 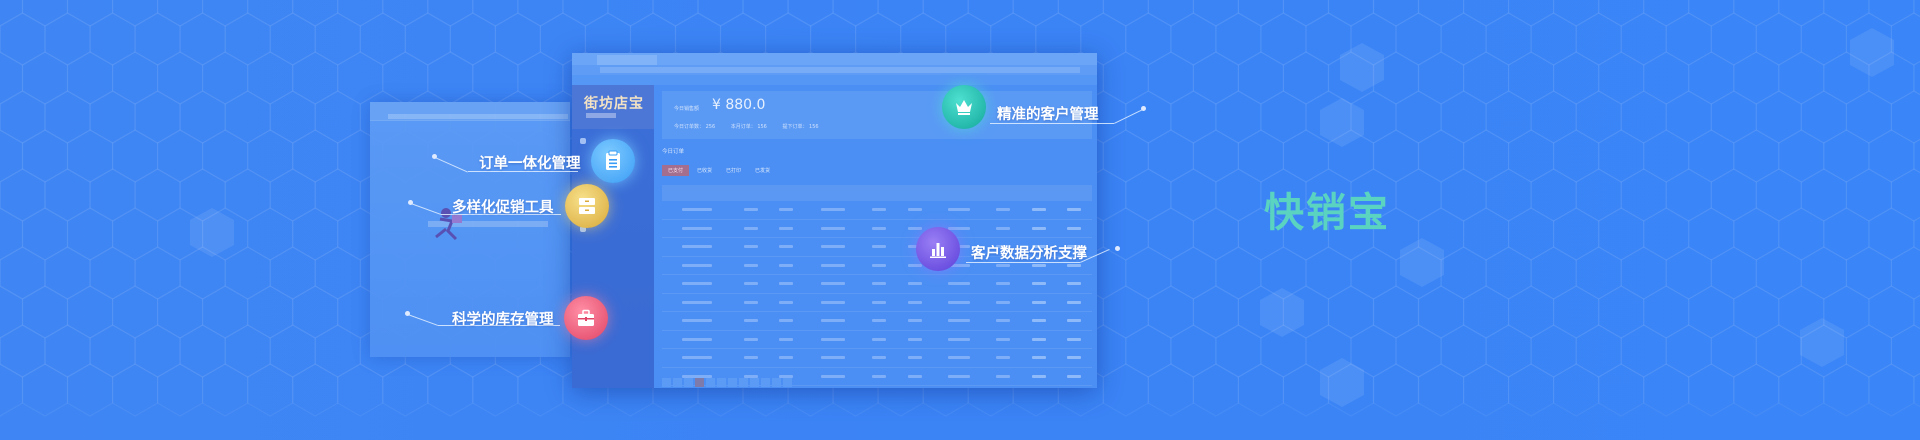 I want to click on stat-month-orders: 本月订单： 156, so click(x=748, y=127).